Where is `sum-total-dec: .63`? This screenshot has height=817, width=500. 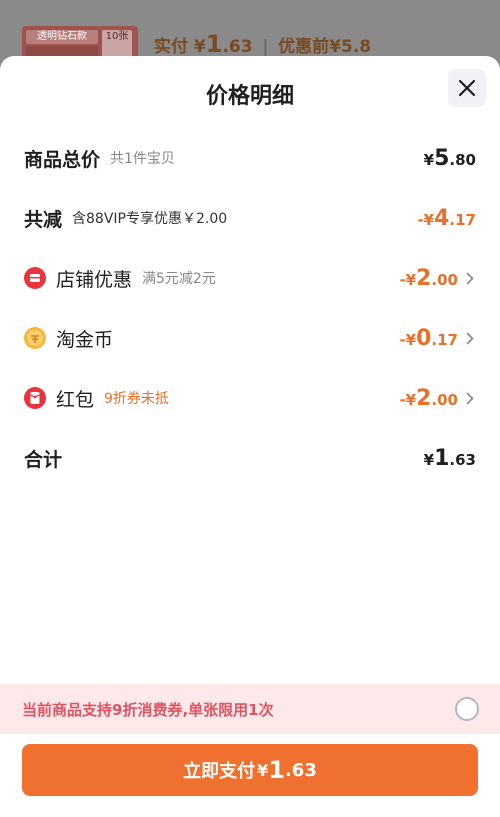
sum-total-dec: .63 is located at coordinates (462, 459).